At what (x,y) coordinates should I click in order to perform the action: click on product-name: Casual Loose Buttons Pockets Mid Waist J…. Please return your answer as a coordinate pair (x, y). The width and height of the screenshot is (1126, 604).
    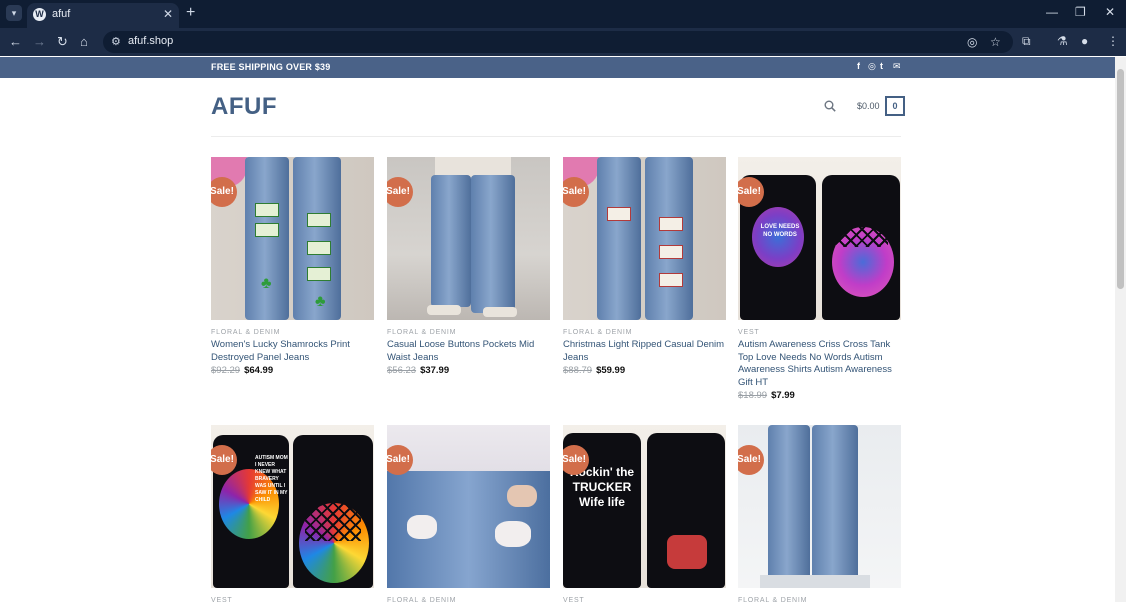
    Looking at the image, I should click on (468, 351).